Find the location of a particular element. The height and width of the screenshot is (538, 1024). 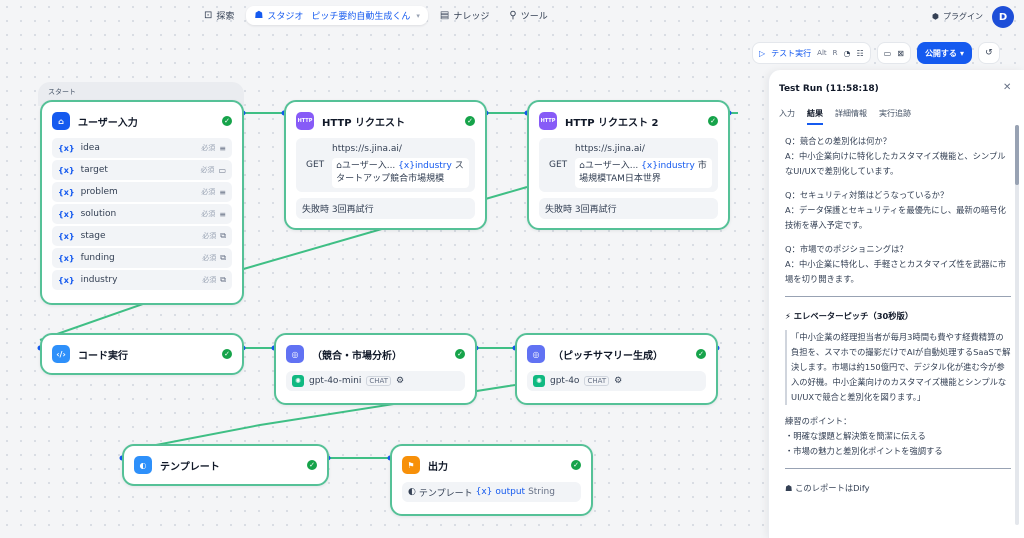

panel-tabs: 入力 結果 詳細情報 実行追跡 is located at coordinates (845, 116).